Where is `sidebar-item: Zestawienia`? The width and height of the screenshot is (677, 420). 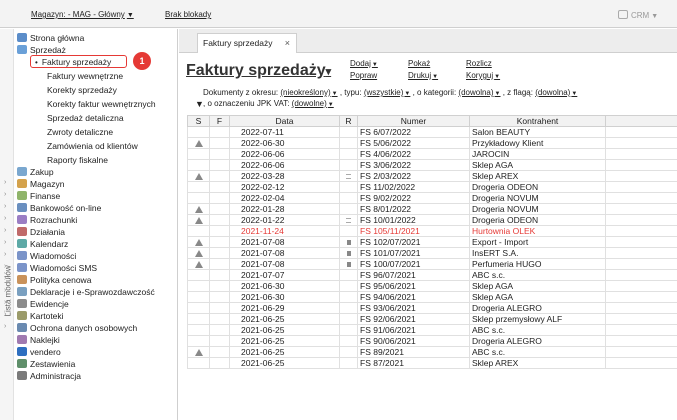 sidebar-item: Zestawienia is located at coordinates (46, 364).